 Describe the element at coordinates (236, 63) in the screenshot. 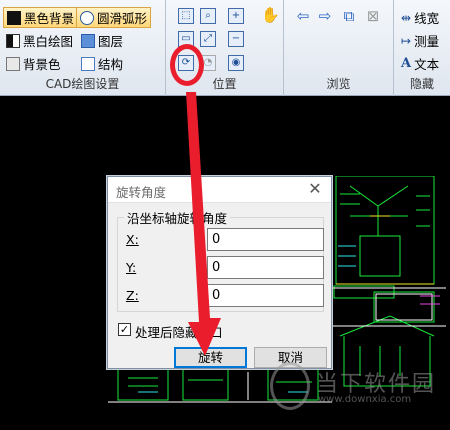

I see `view-options-icon: ◉` at that location.